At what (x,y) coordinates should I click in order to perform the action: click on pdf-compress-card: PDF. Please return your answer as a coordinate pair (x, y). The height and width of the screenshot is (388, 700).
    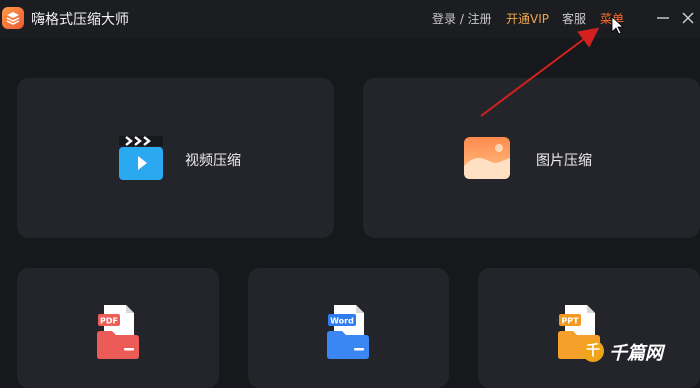
    Looking at the image, I should click on (118, 328).